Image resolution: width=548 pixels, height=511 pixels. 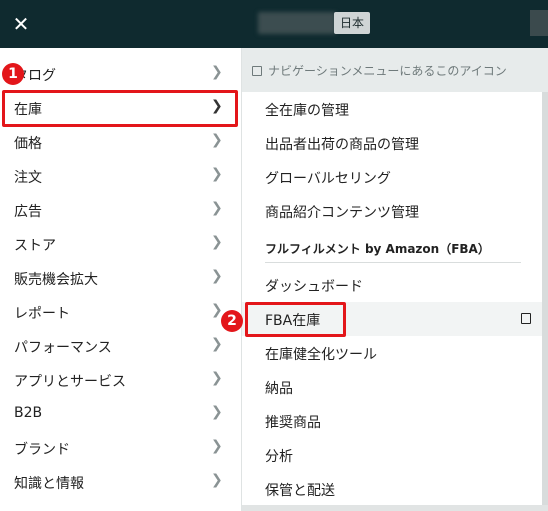 I want to click on submenu-item-manage-all-inventory: 全在庫の管理, so click(x=392, y=109).